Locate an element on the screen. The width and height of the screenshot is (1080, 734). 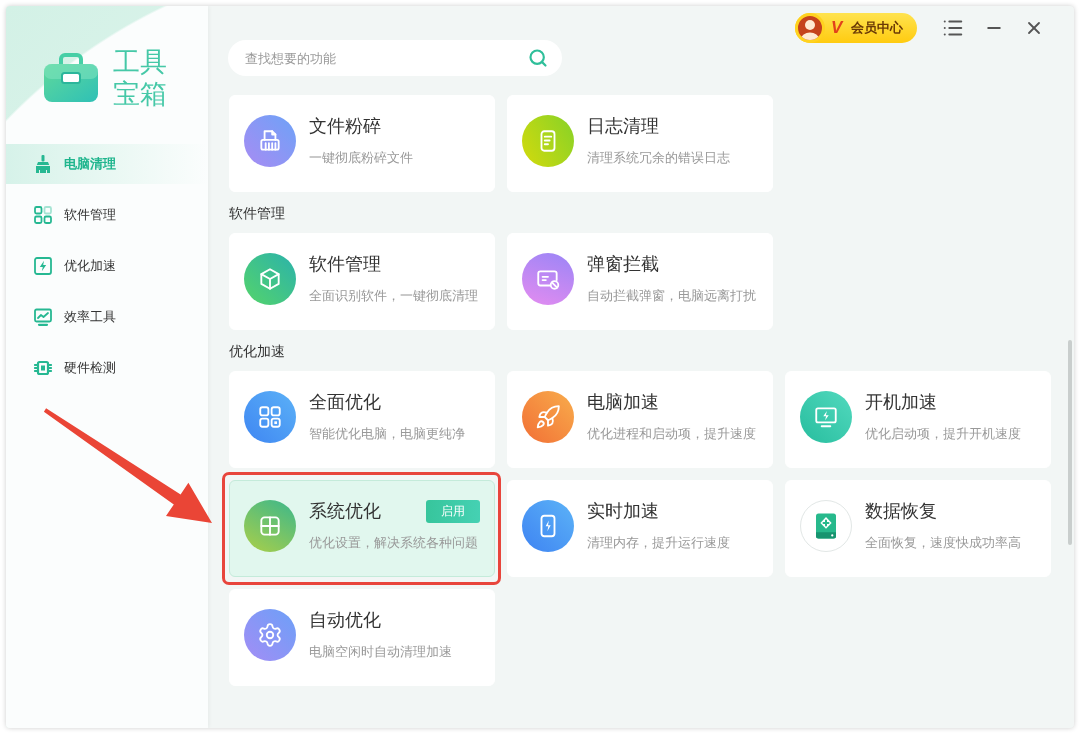
feature-card: 实时加速 清理内存，提升运行速度 is located at coordinates (640, 528).